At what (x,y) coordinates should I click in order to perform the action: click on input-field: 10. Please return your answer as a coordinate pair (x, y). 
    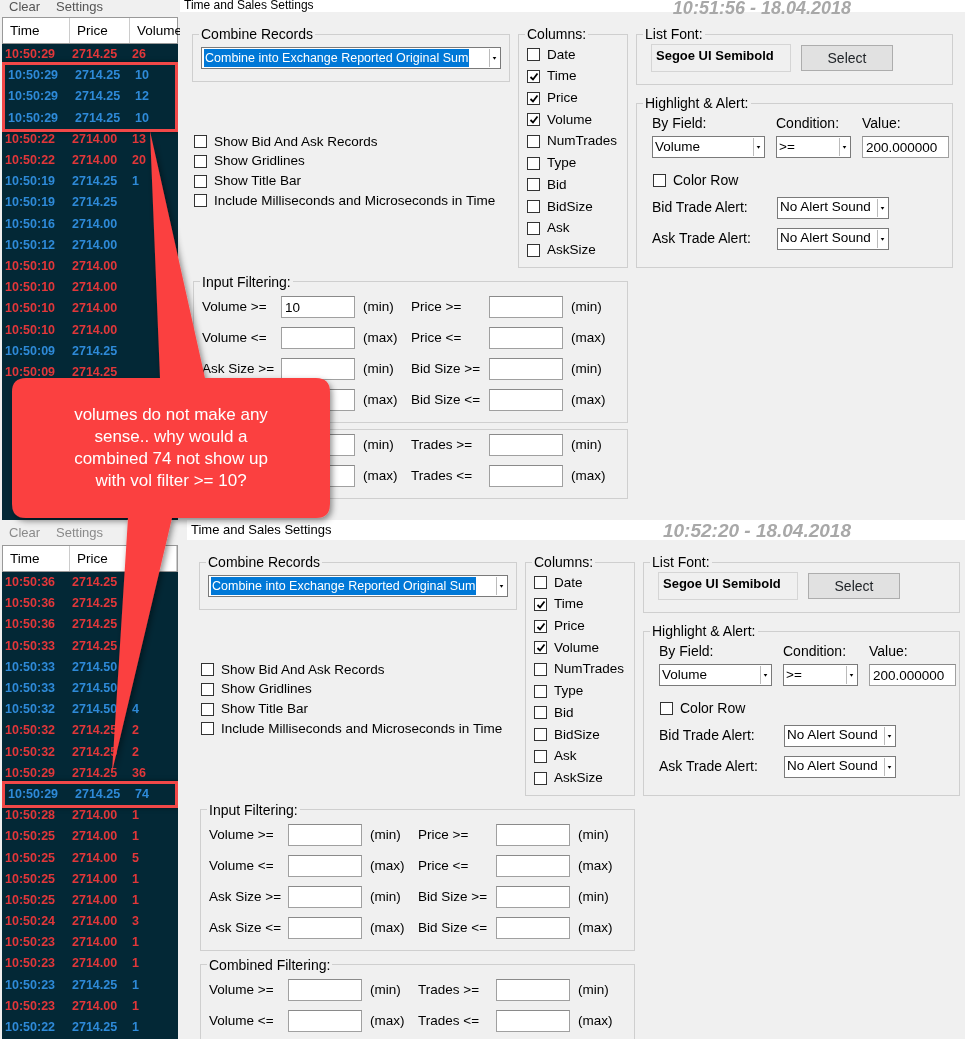
    Looking at the image, I should click on (318, 307).